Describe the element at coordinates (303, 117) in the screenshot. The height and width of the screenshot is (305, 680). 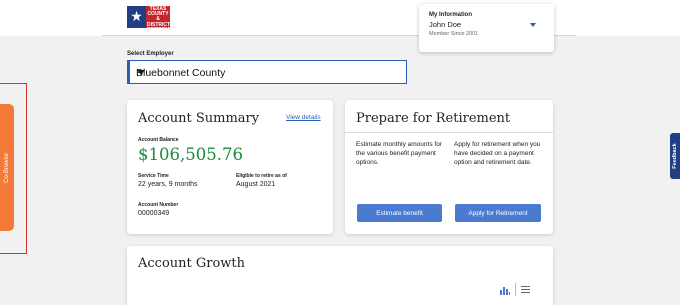
I see `view-details-link: View details` at that location.